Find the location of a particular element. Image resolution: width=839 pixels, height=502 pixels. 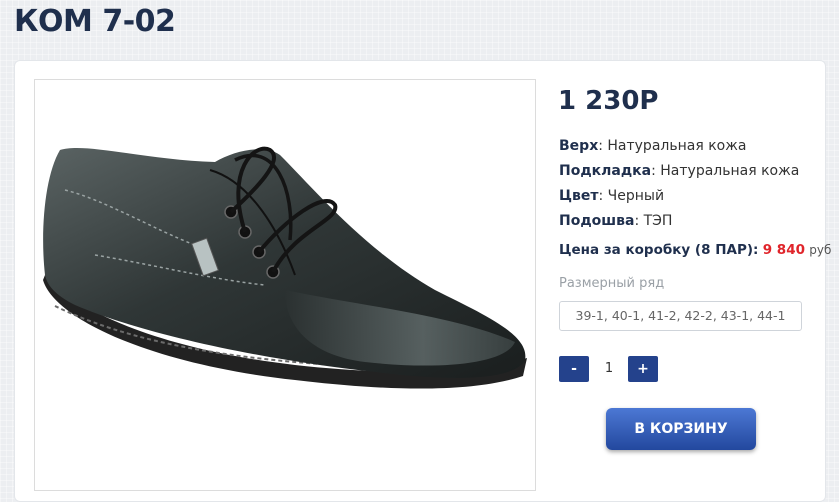

attribute-sole: Подошва: ТЭП is located at coordinates (615, 221).